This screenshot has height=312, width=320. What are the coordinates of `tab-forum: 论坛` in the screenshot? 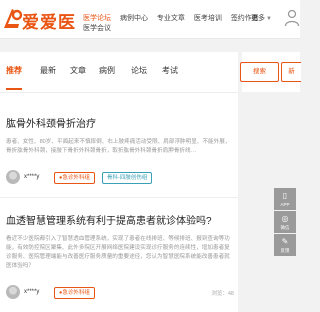 It's located at (139, 70).